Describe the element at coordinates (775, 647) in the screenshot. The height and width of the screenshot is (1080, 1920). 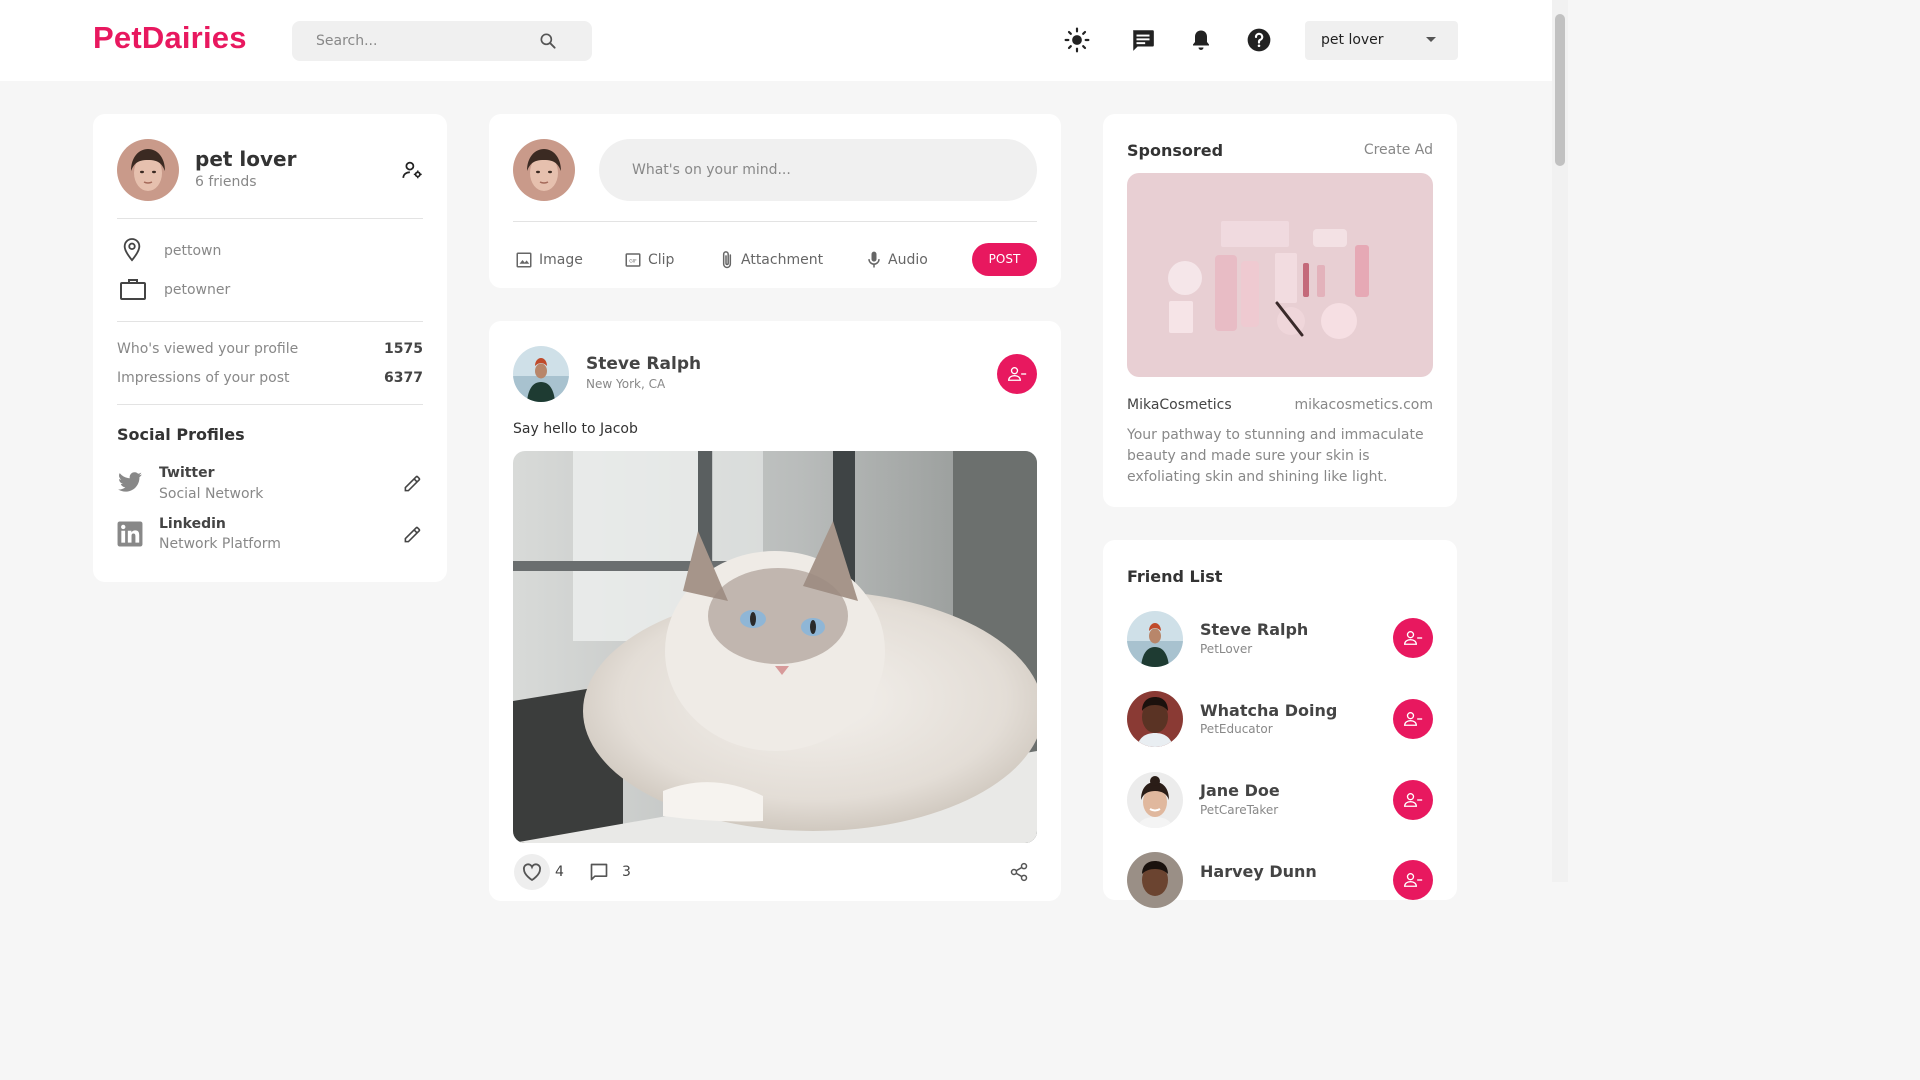
I see `post-image-cat` at that location.